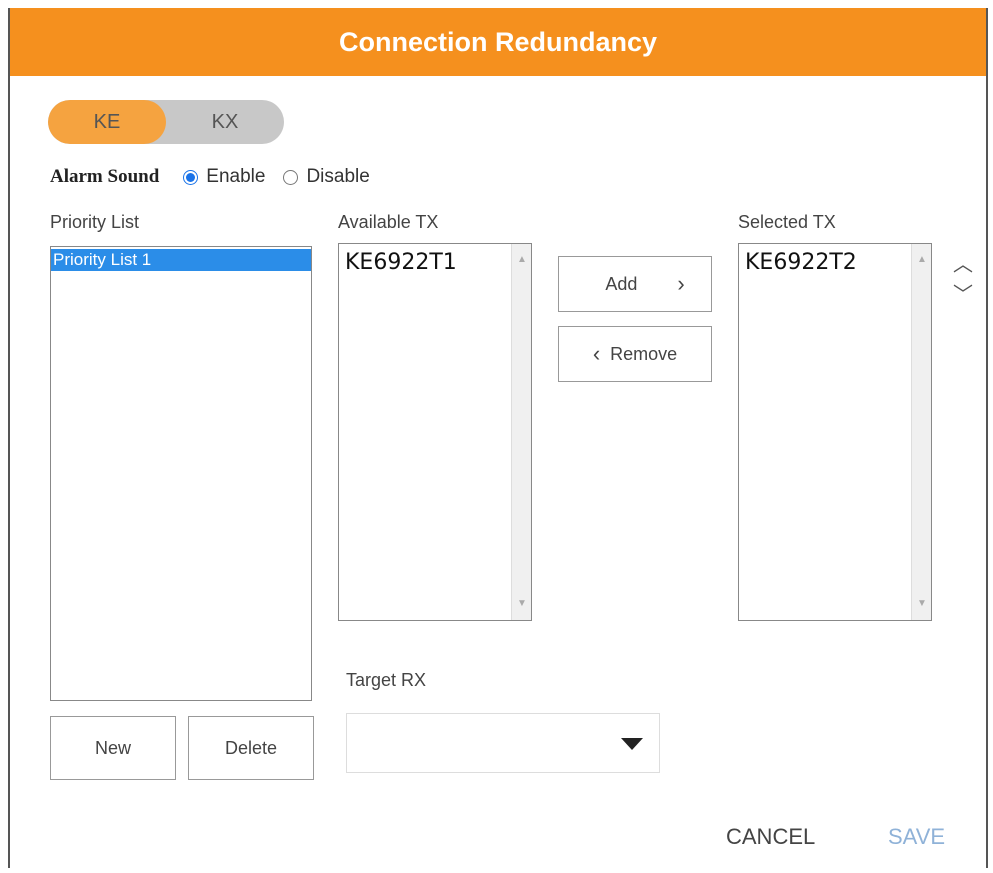 Image resolution: width=993 pixels, height=873 pixels. Describe the element at coordinates (181, 473) in the screenshot. I see `priority-list-box: Priority List 1` at that location.